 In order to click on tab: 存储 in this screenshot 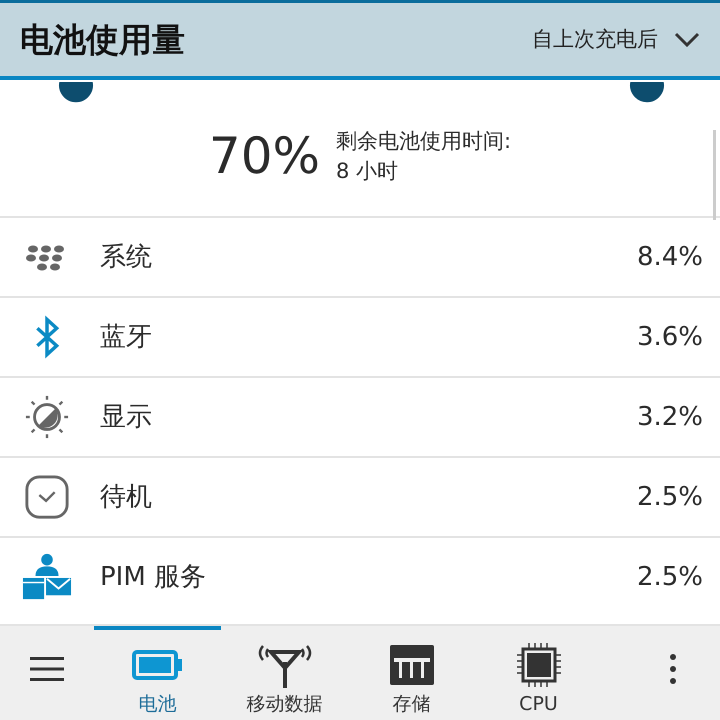, I will do `click(411, 673)`.